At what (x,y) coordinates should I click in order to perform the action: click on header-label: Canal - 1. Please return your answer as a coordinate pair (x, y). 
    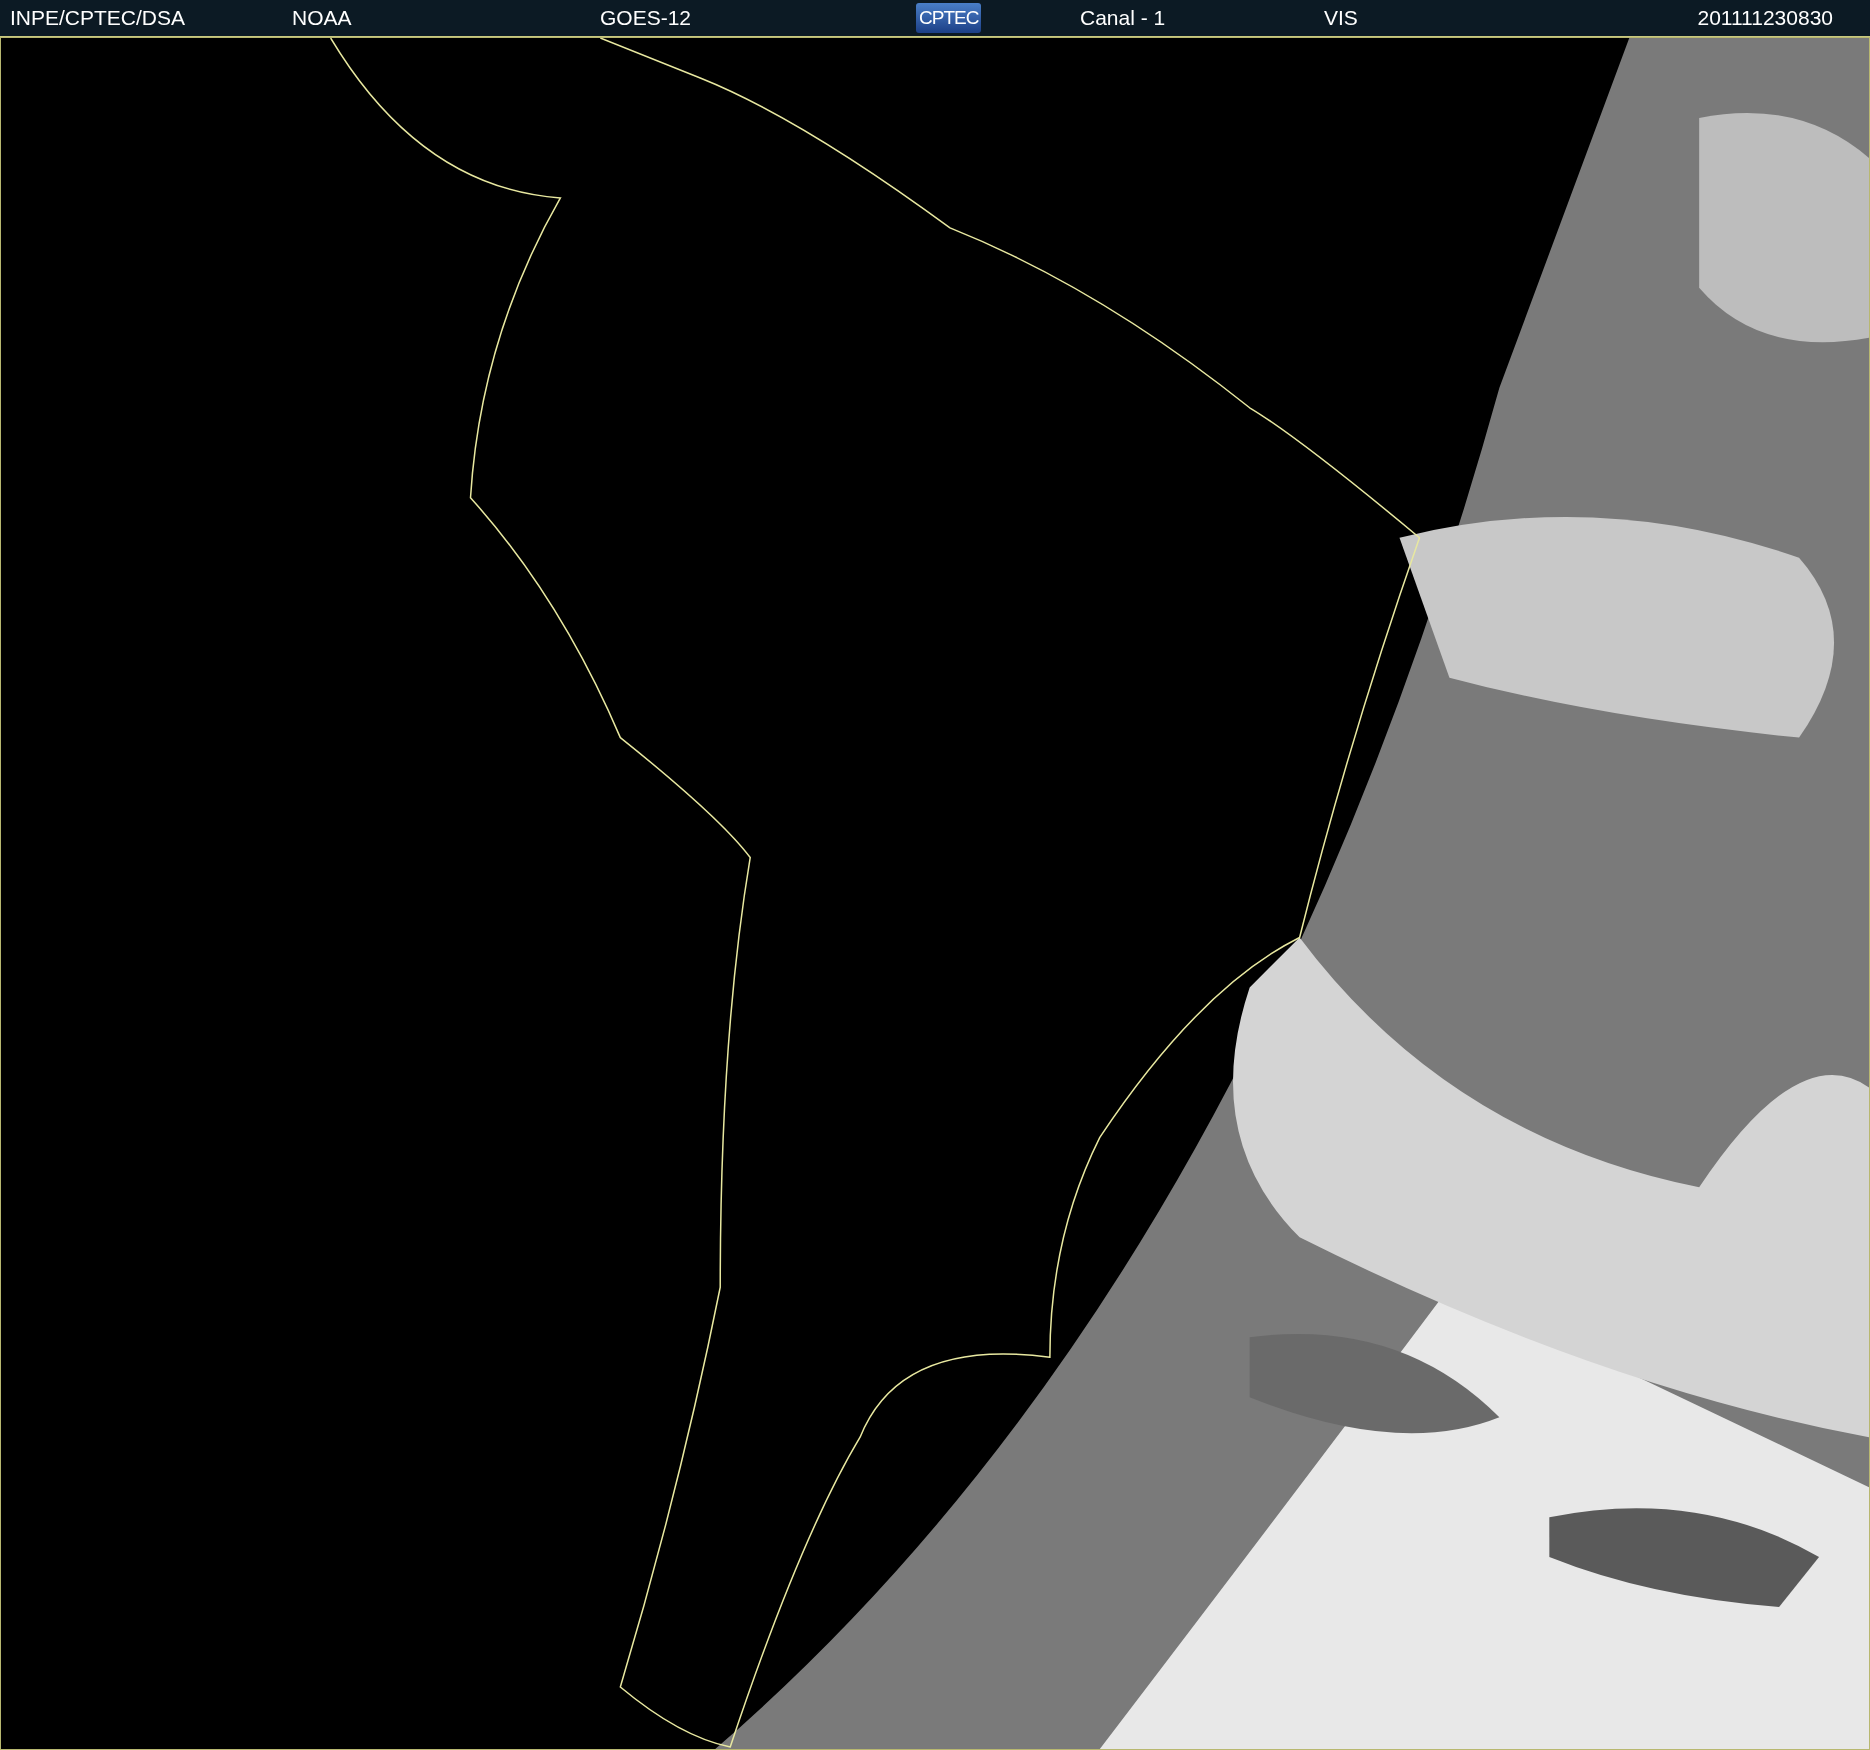
    Looking at the image, I should click on (1123, 18).